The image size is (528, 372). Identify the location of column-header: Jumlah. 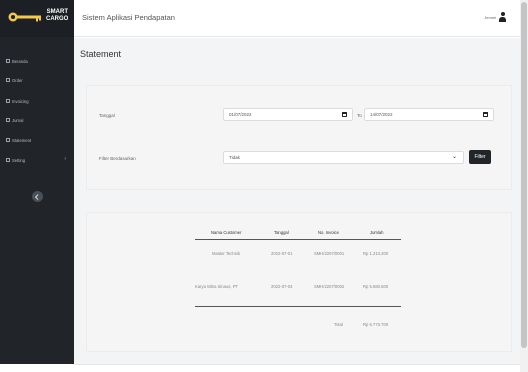
(377, 232).